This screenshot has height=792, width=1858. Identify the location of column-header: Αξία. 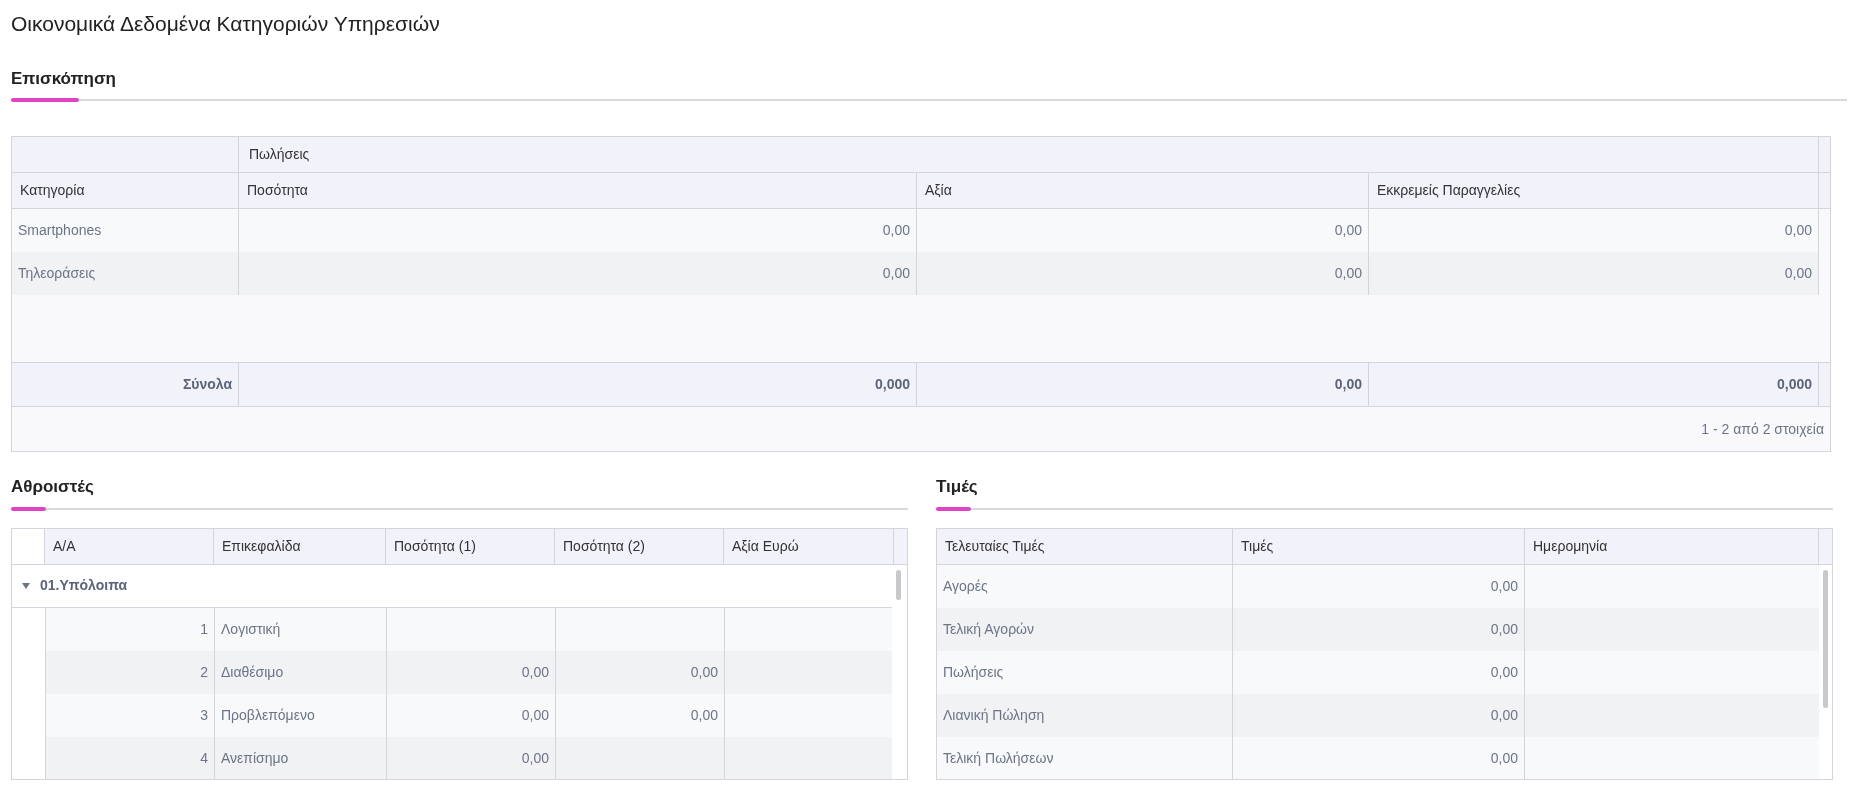
(1143, 190).